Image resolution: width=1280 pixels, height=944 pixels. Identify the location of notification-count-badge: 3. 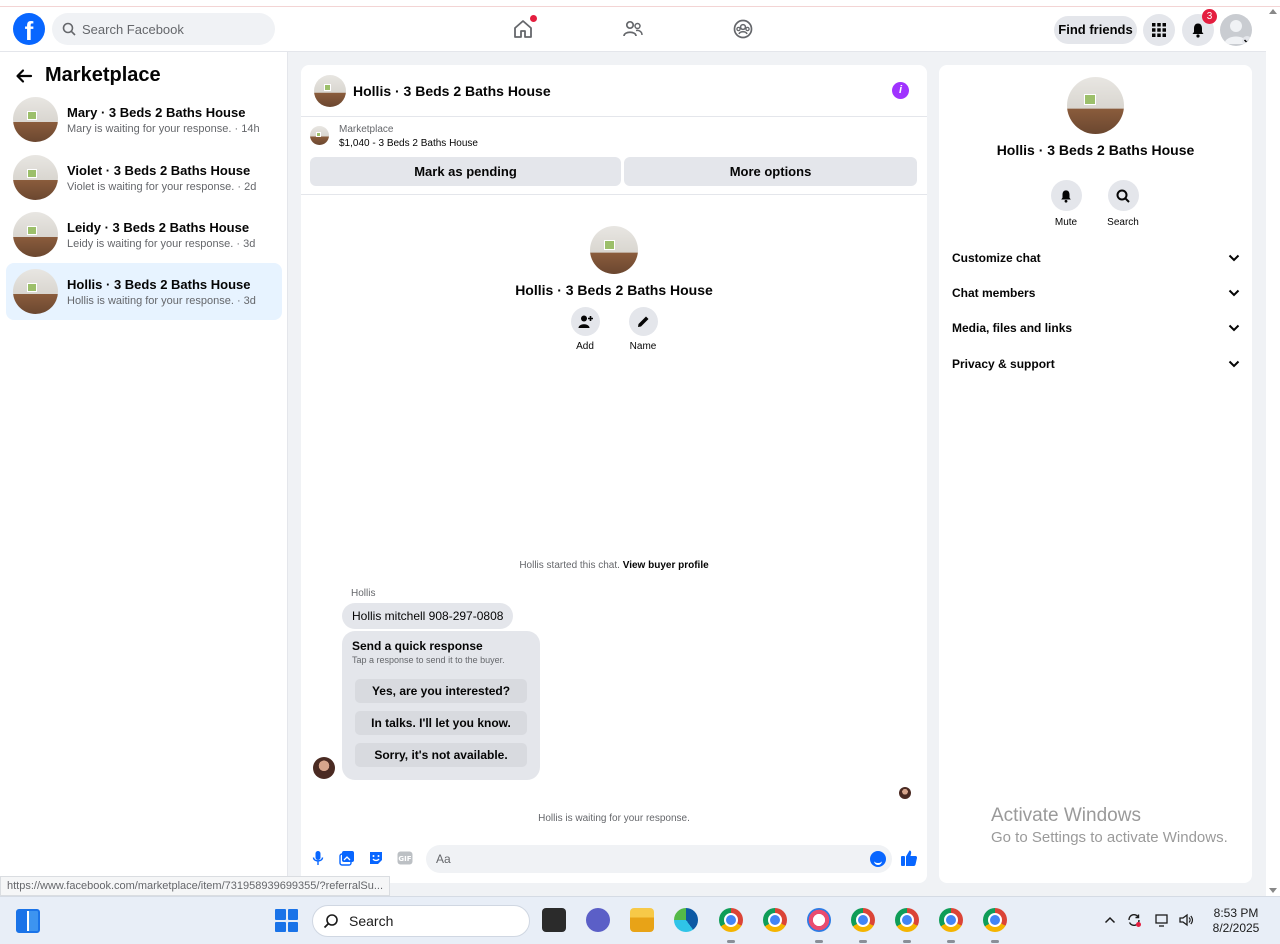
(1209, 16).